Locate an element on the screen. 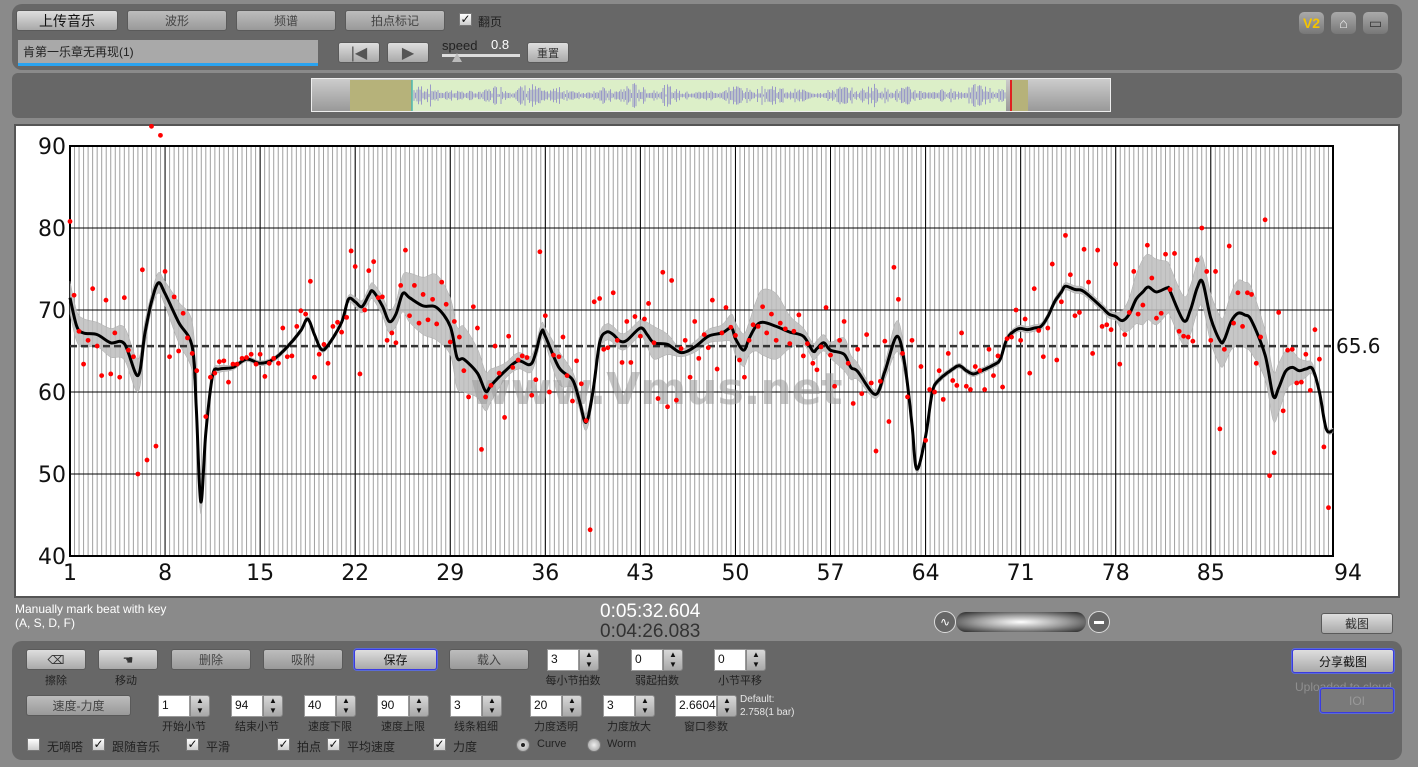 Image resolution: width=1418 pixels, height=767 pixels. checkbox-smooth: ✓ is located at coordinates (192, 744).